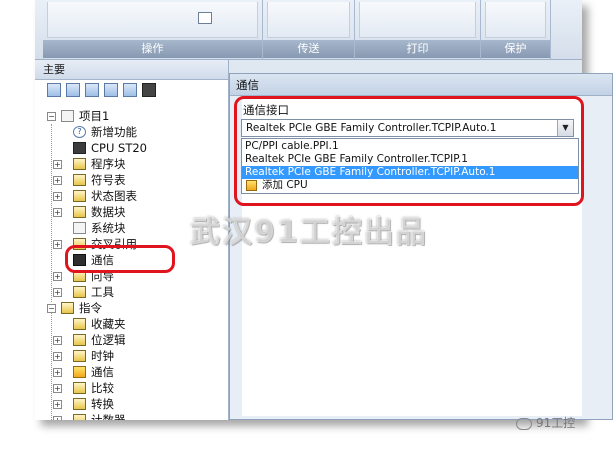 The width and height of the screenshot is (613, 451). What do you see at coordinates (152, 49) in the screenshot?
I see `ribbon-group-label: 操作` at bounding box center [152, 49].